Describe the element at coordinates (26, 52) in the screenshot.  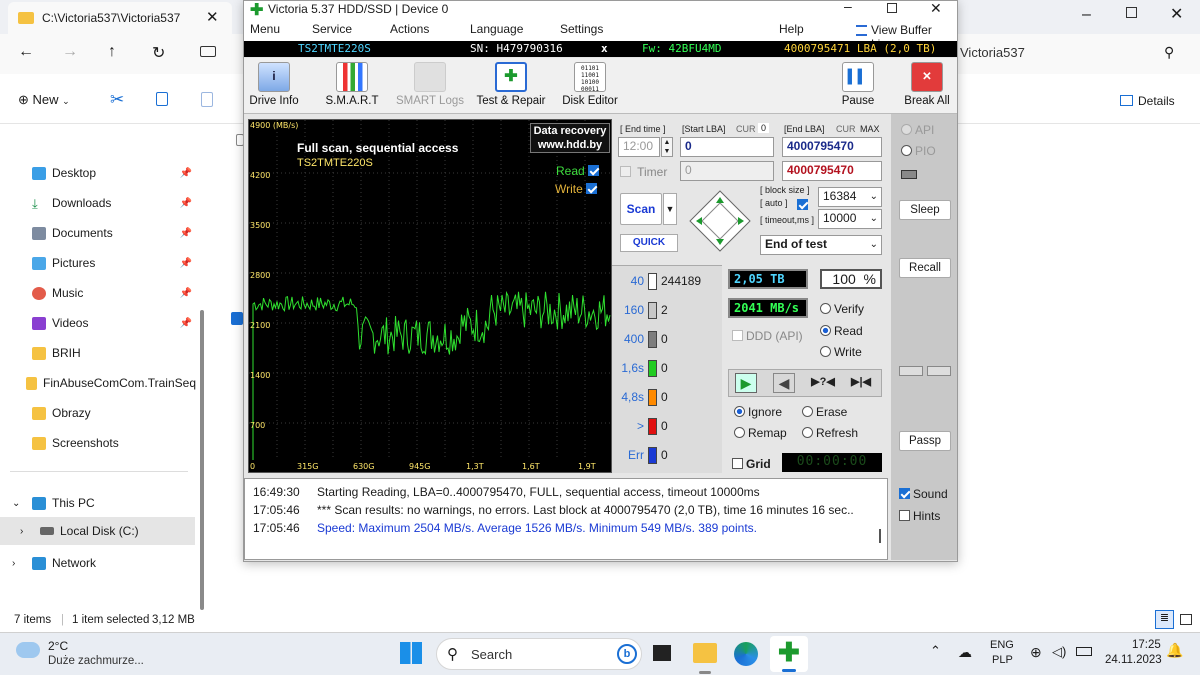
I see `back-arrow-icon: ←` at that location.